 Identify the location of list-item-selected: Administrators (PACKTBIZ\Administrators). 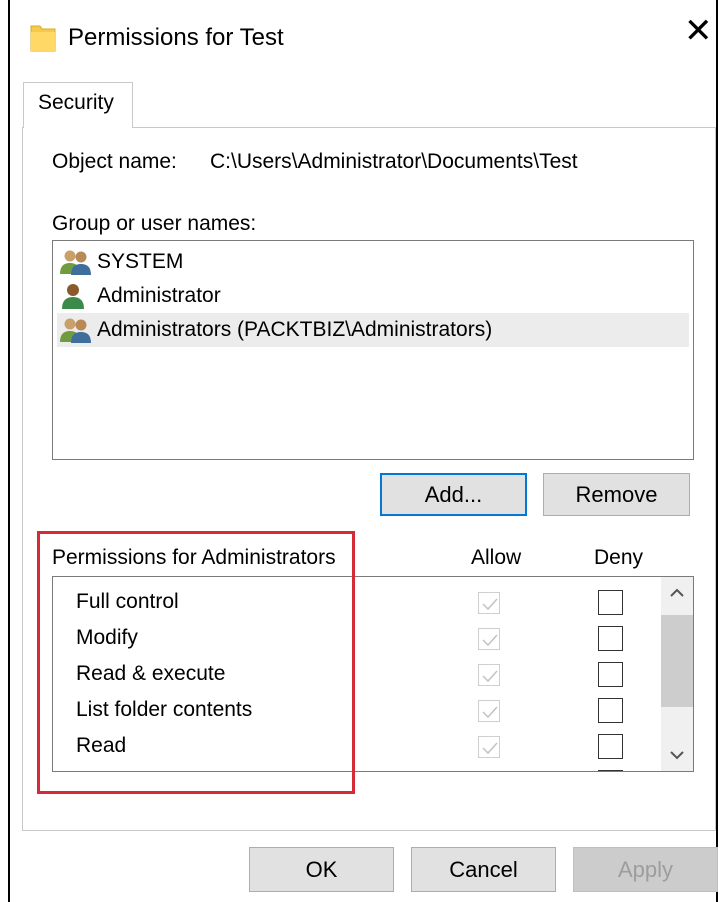
(373, 330).